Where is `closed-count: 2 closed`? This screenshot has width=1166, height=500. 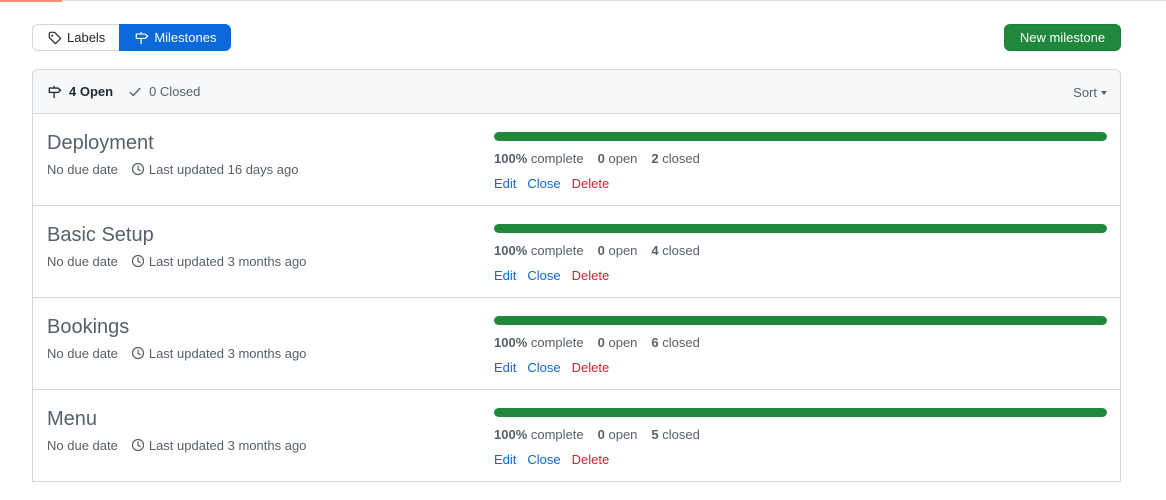
closed-count: 2 closed is located at coordinates (675, 158).